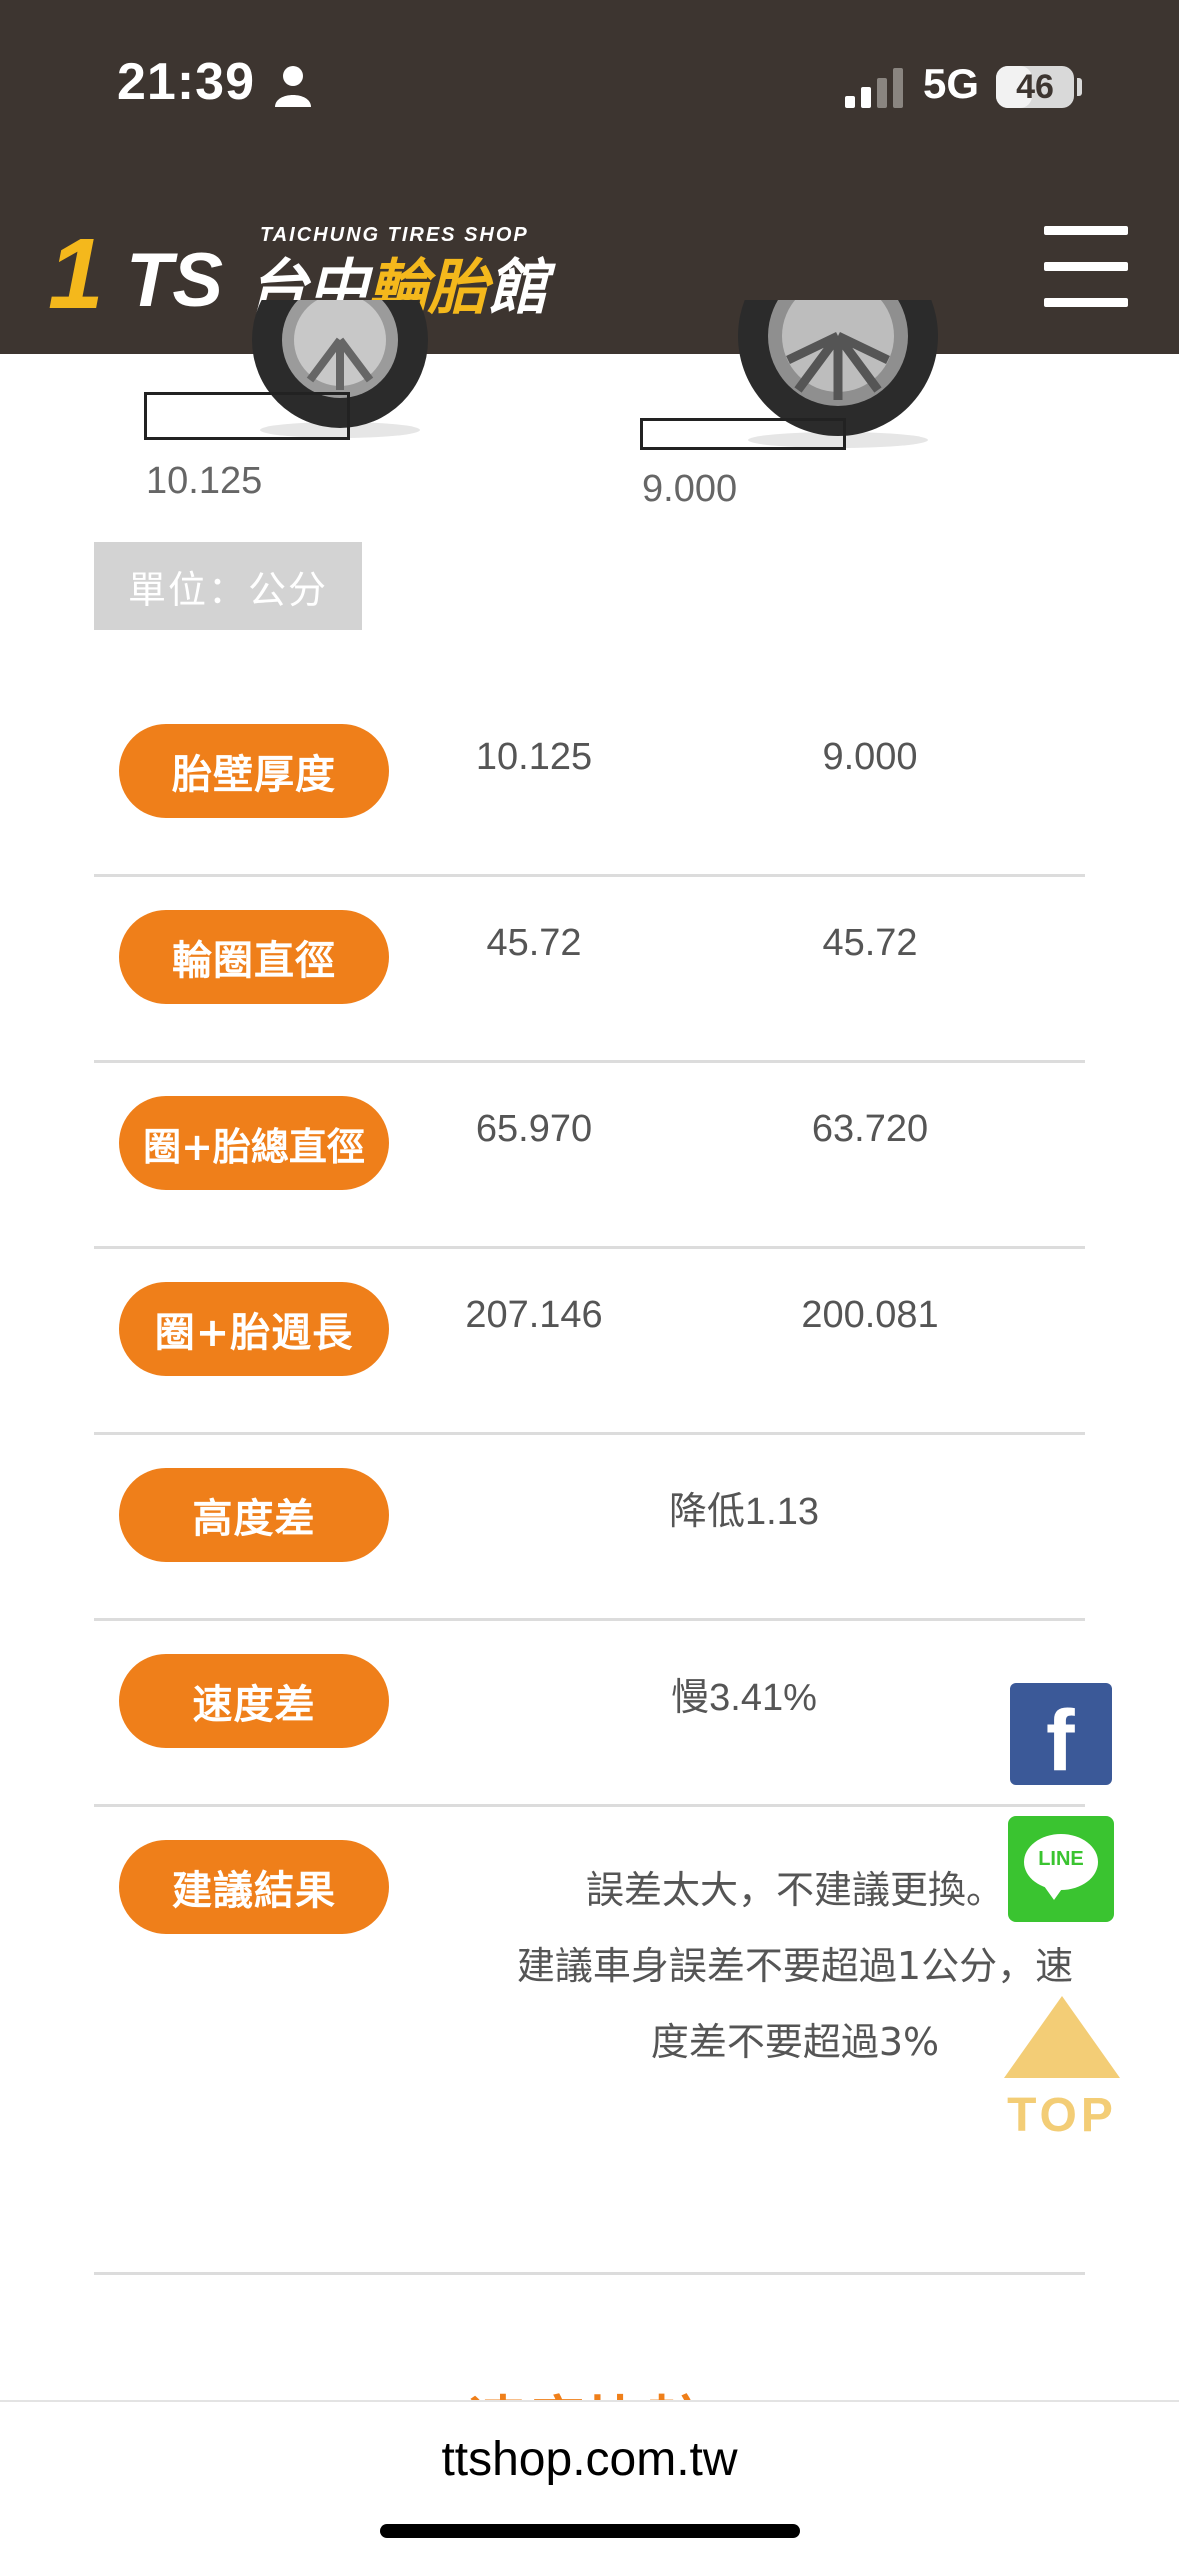 This screenshot has height=2558, width=1179. Describe the element at coordinates (870, 757) in the screenshot. I see `row-right-value: 9.000` at that location.